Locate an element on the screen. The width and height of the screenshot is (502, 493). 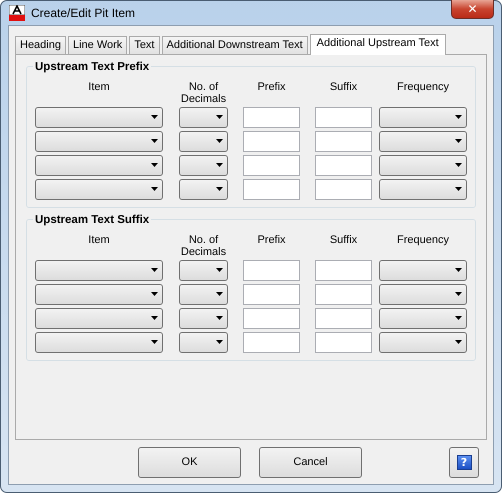
window-title: Create/Edit Pit Item is located at coordinates (83, 13).